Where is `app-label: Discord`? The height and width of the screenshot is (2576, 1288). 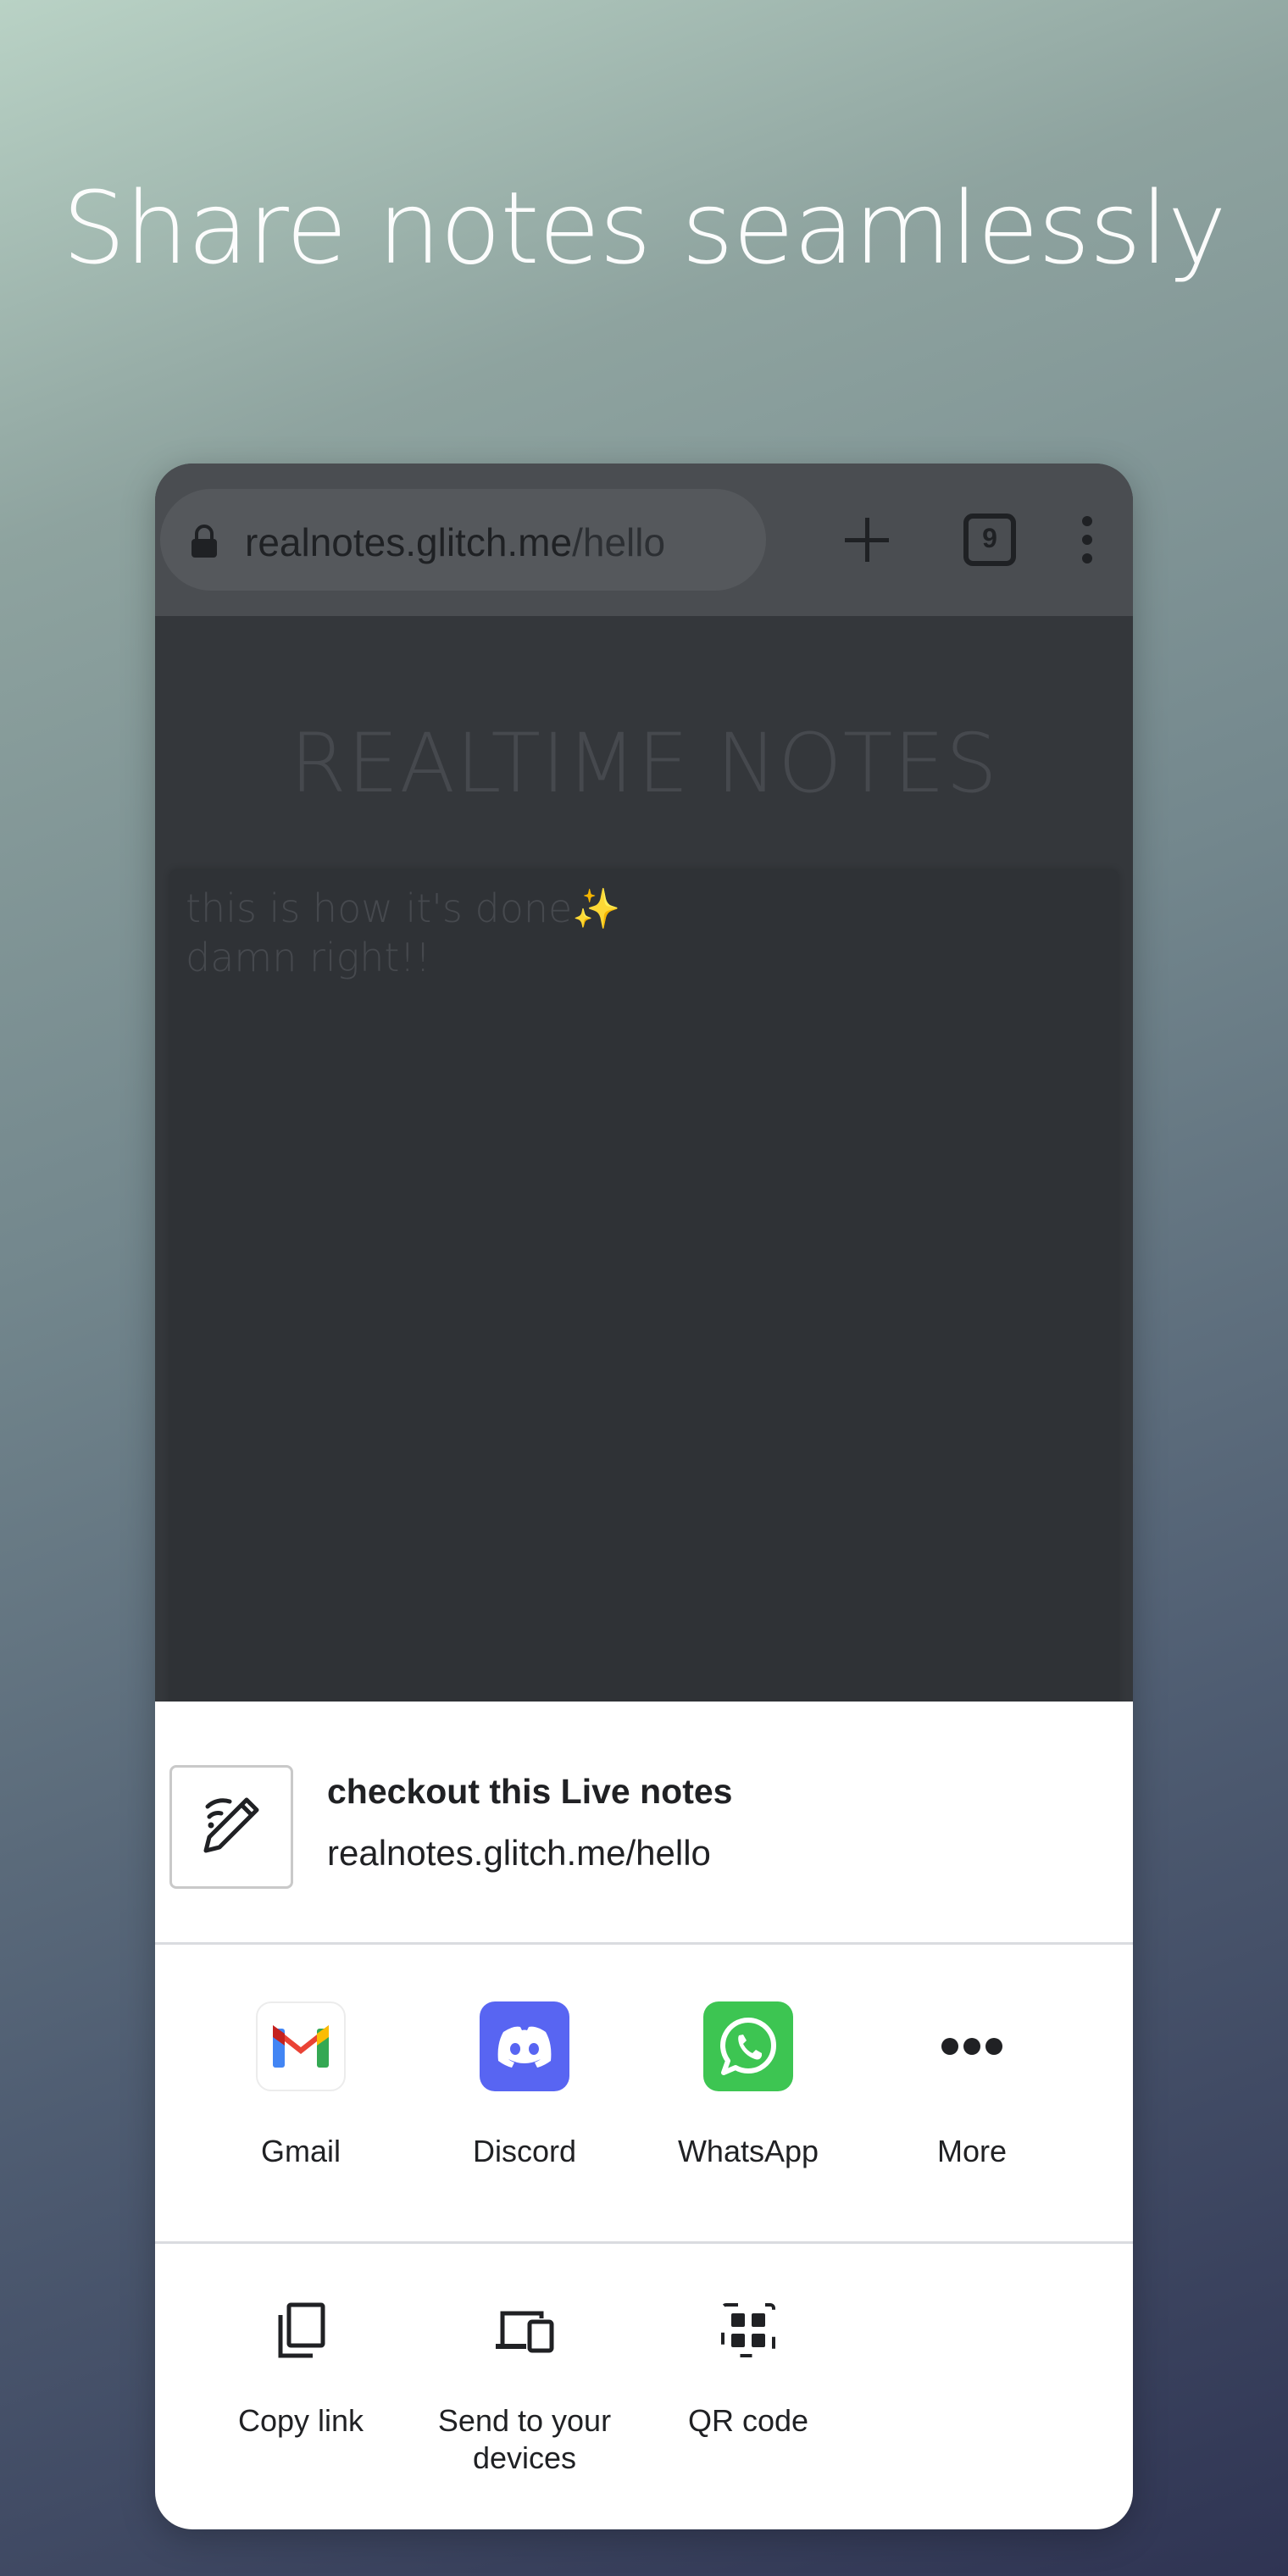 app-label: Discord is located at coordinates (524, 2151).